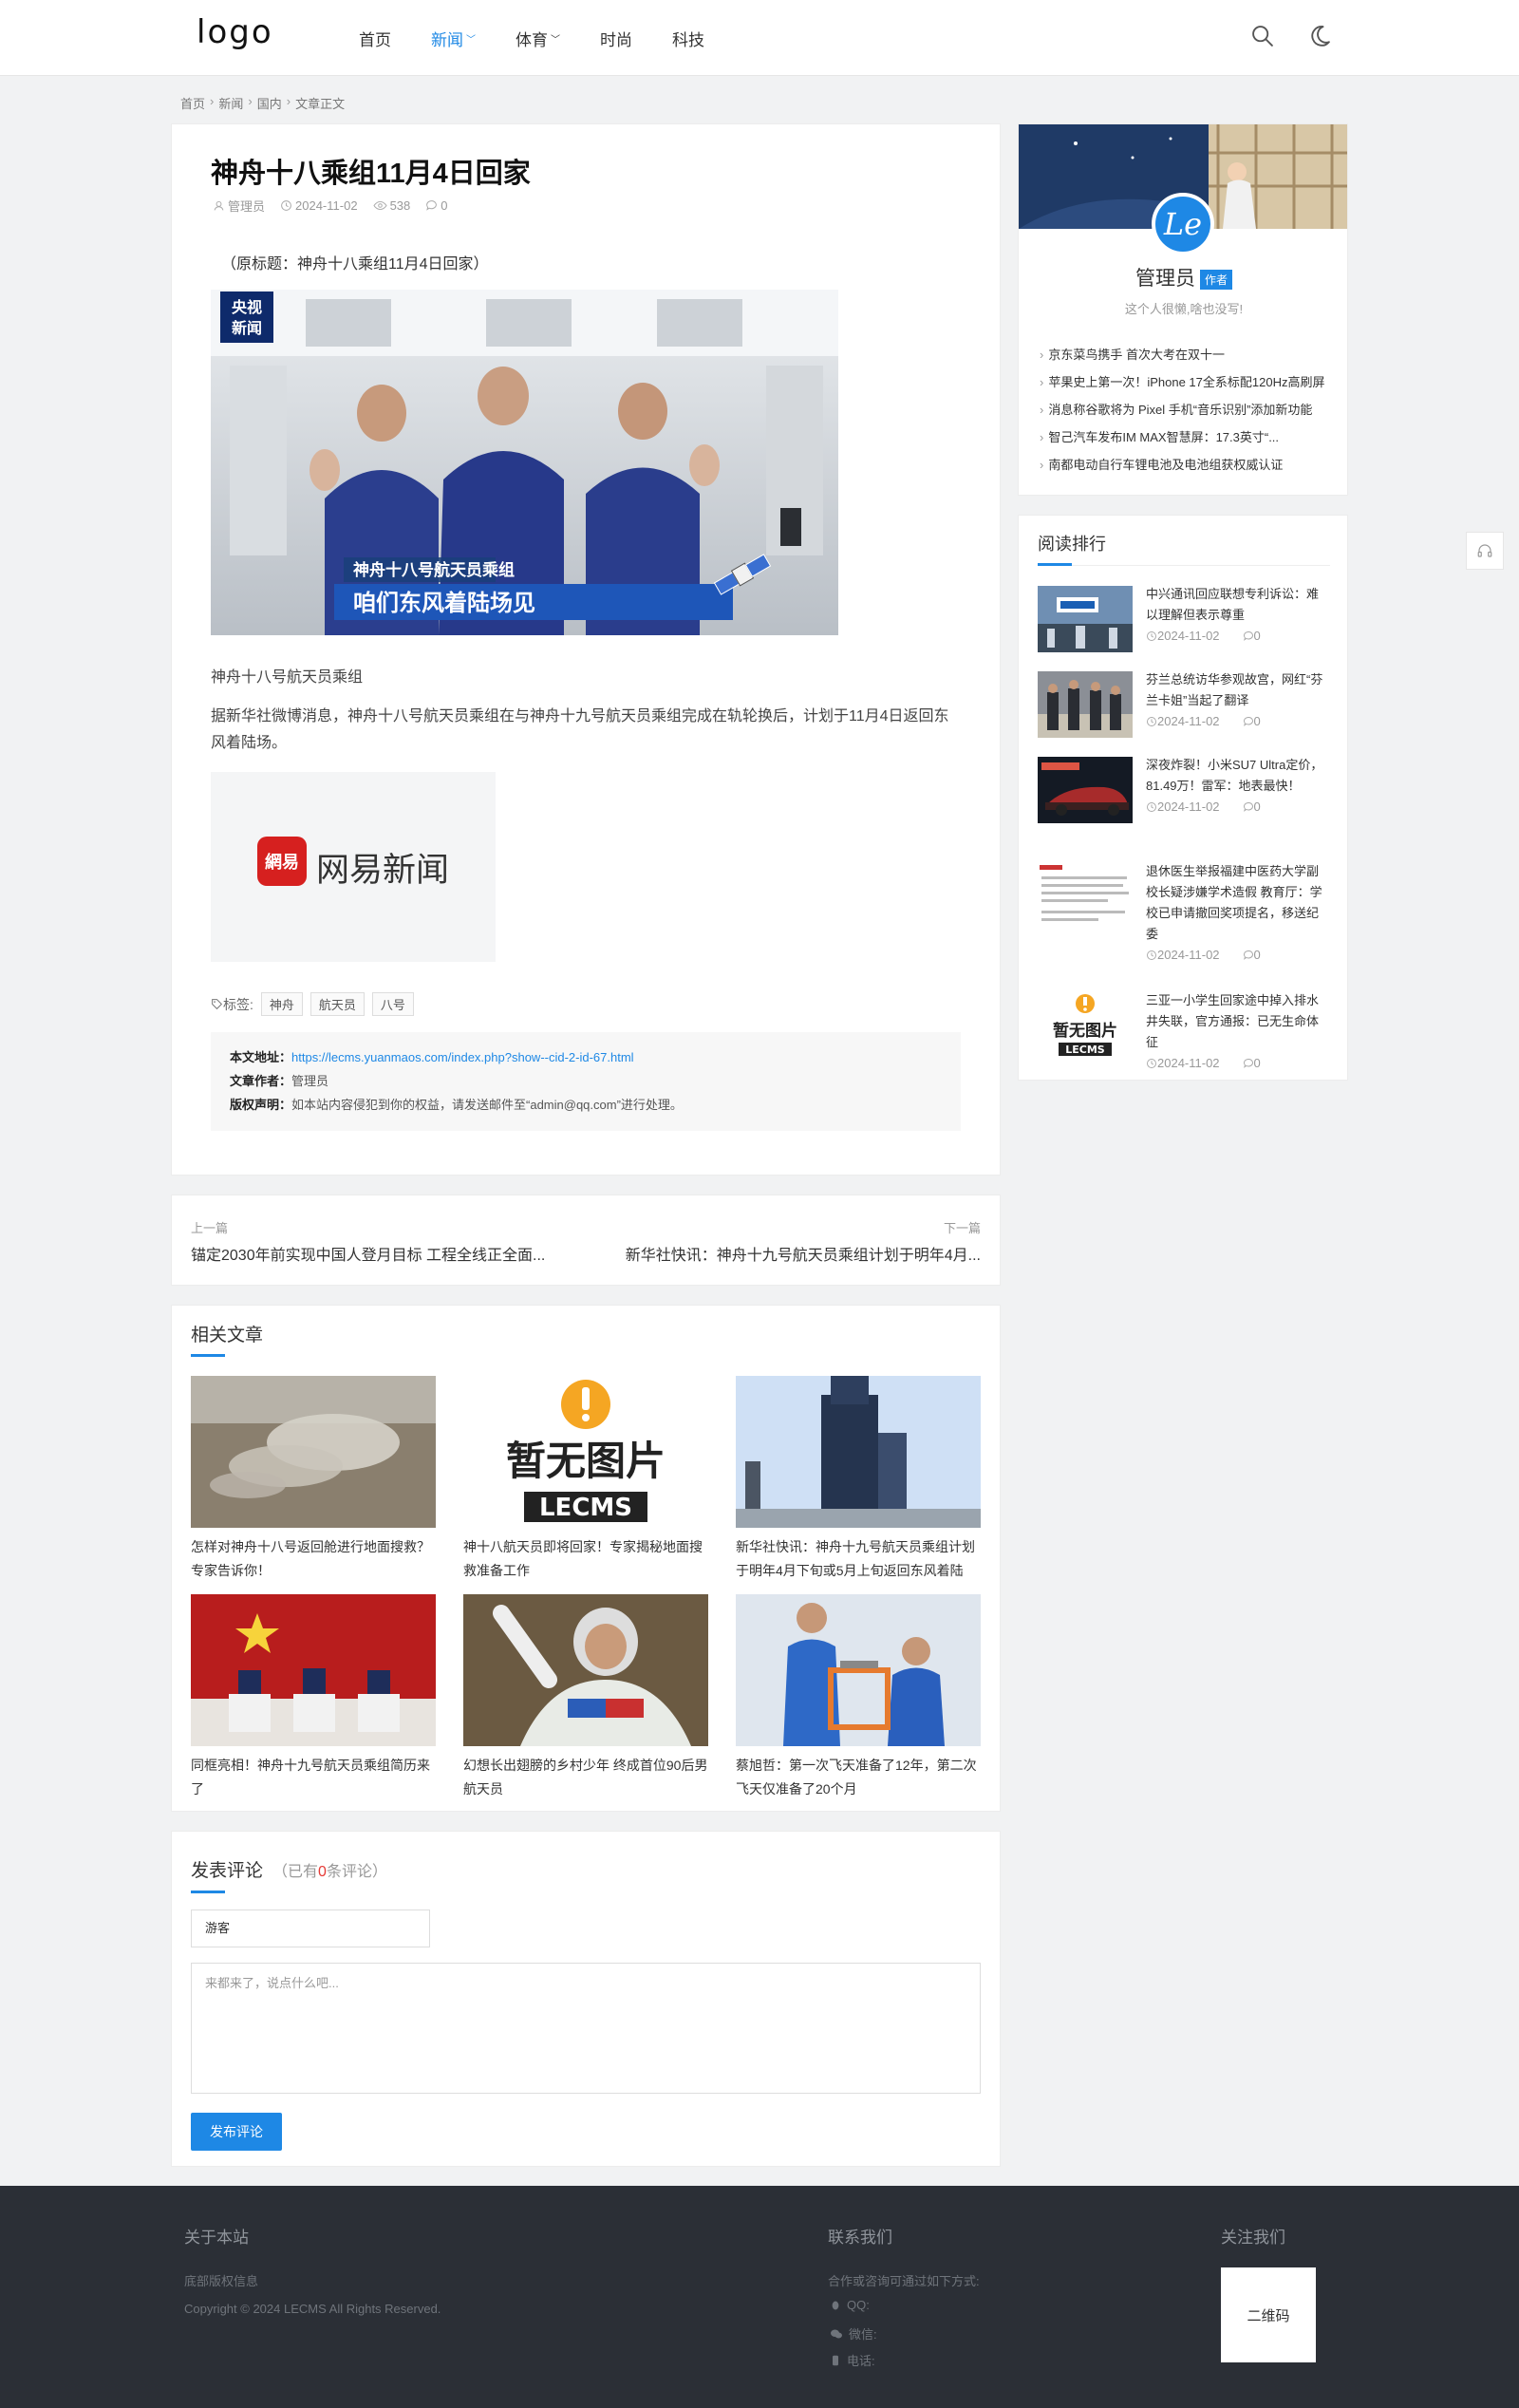  I want to click on commenter-name-field: 游客, so click(311, 1928).